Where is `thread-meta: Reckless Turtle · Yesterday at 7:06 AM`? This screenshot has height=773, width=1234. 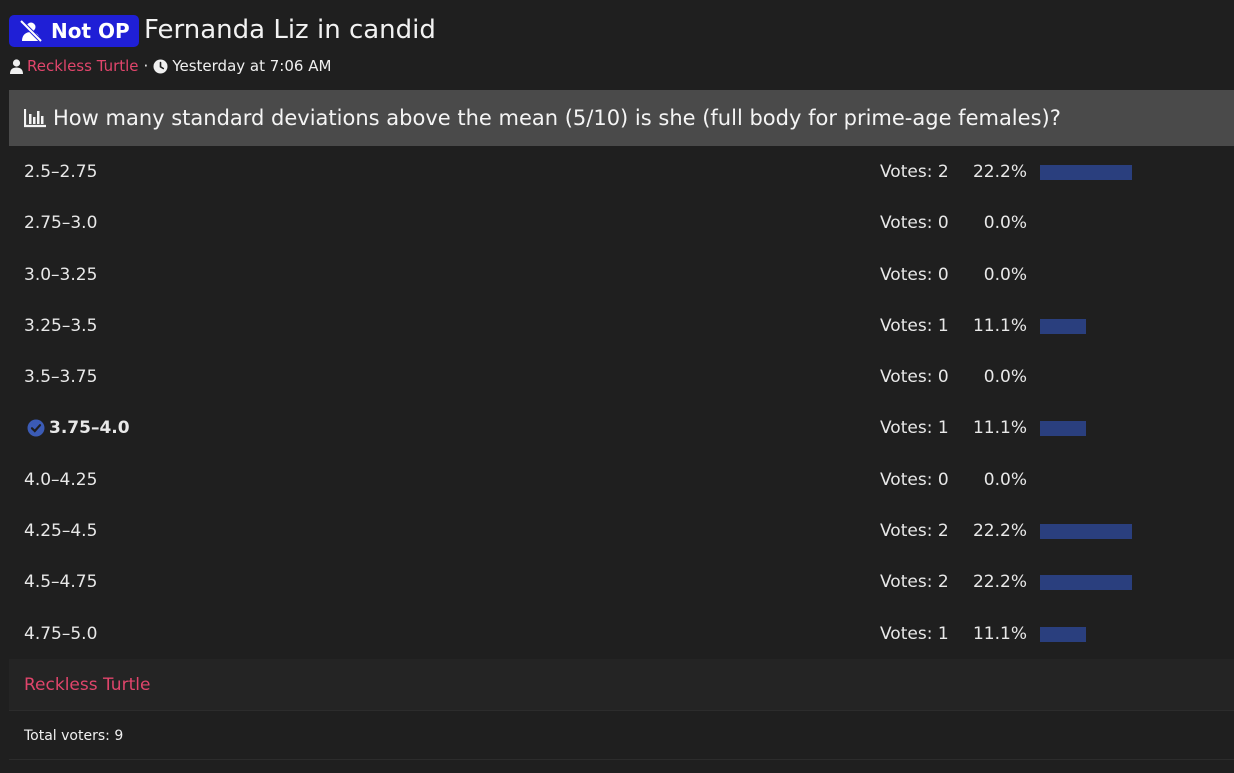
thread-meta: Reckless Turtle · Yesterday at 7:06 AM is located at coordinates (170, 66).